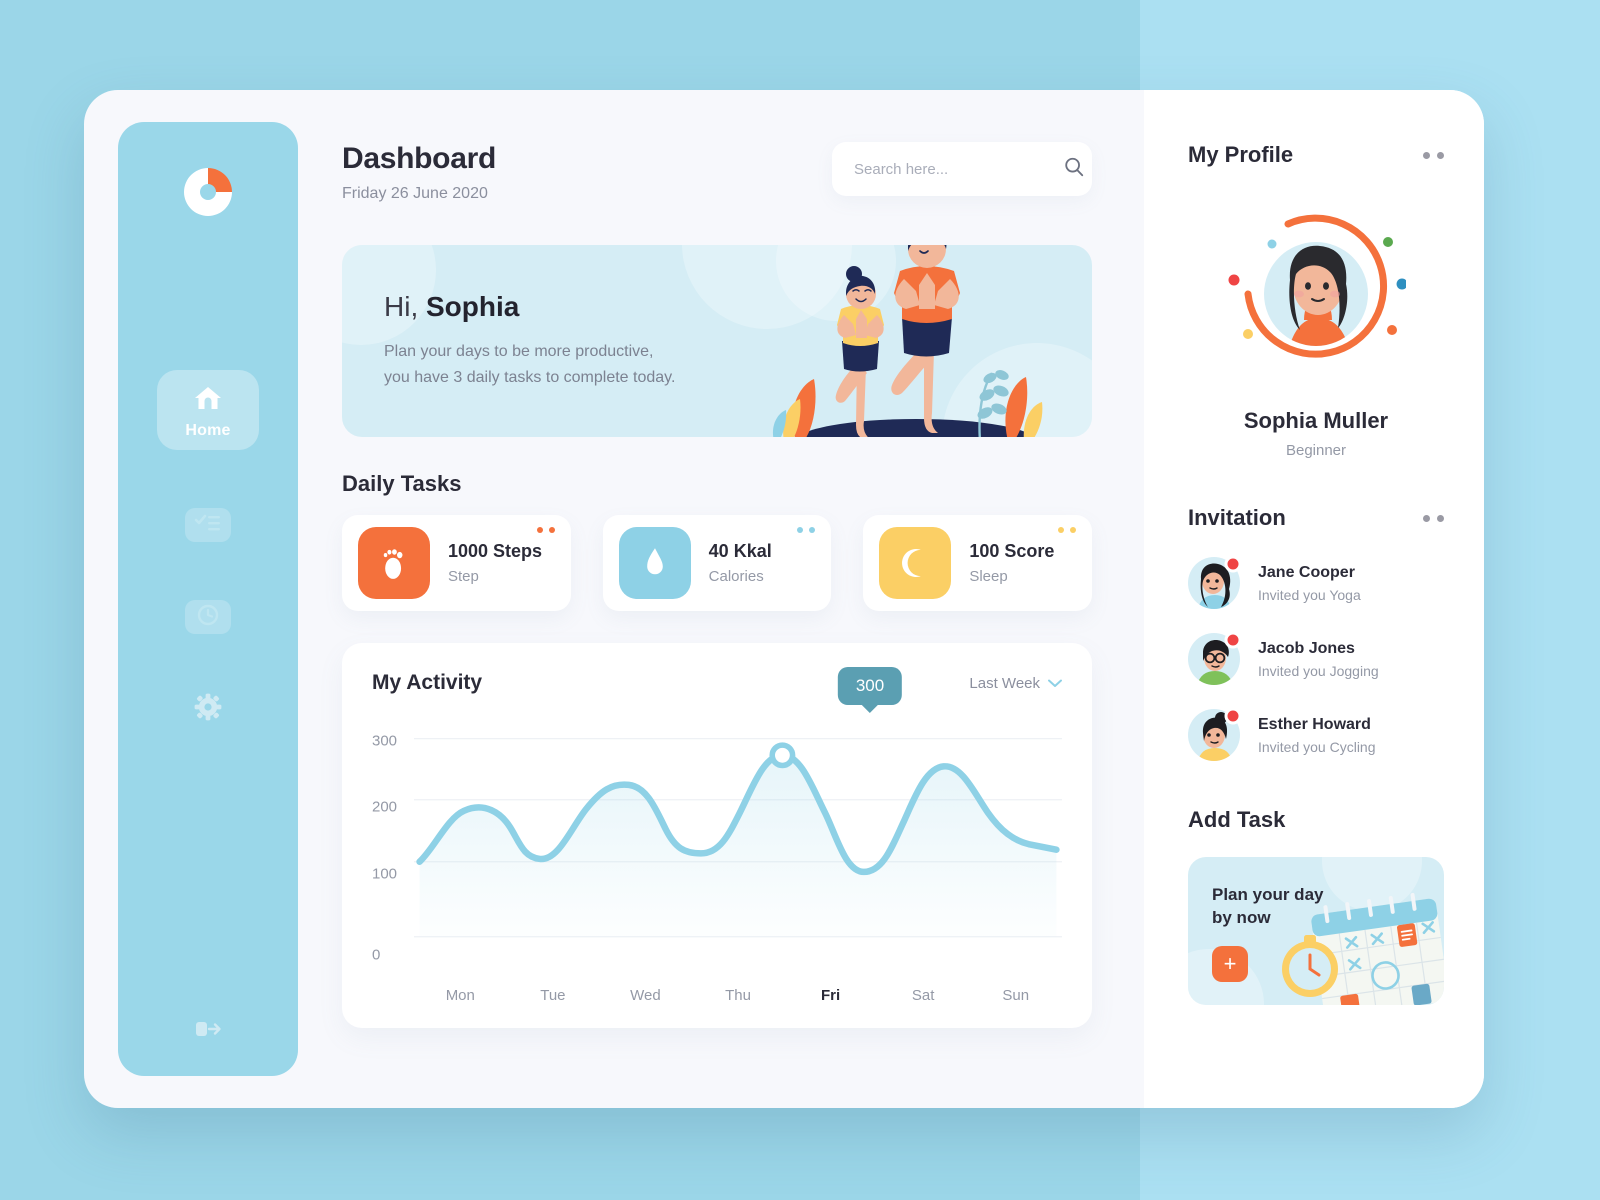 The width and height of the screenshot is (1600, 1200). Describe the element at coordinates (740, 563) in the screenshot. I see `task-card-text: 40 Kkal Calories` at that location.